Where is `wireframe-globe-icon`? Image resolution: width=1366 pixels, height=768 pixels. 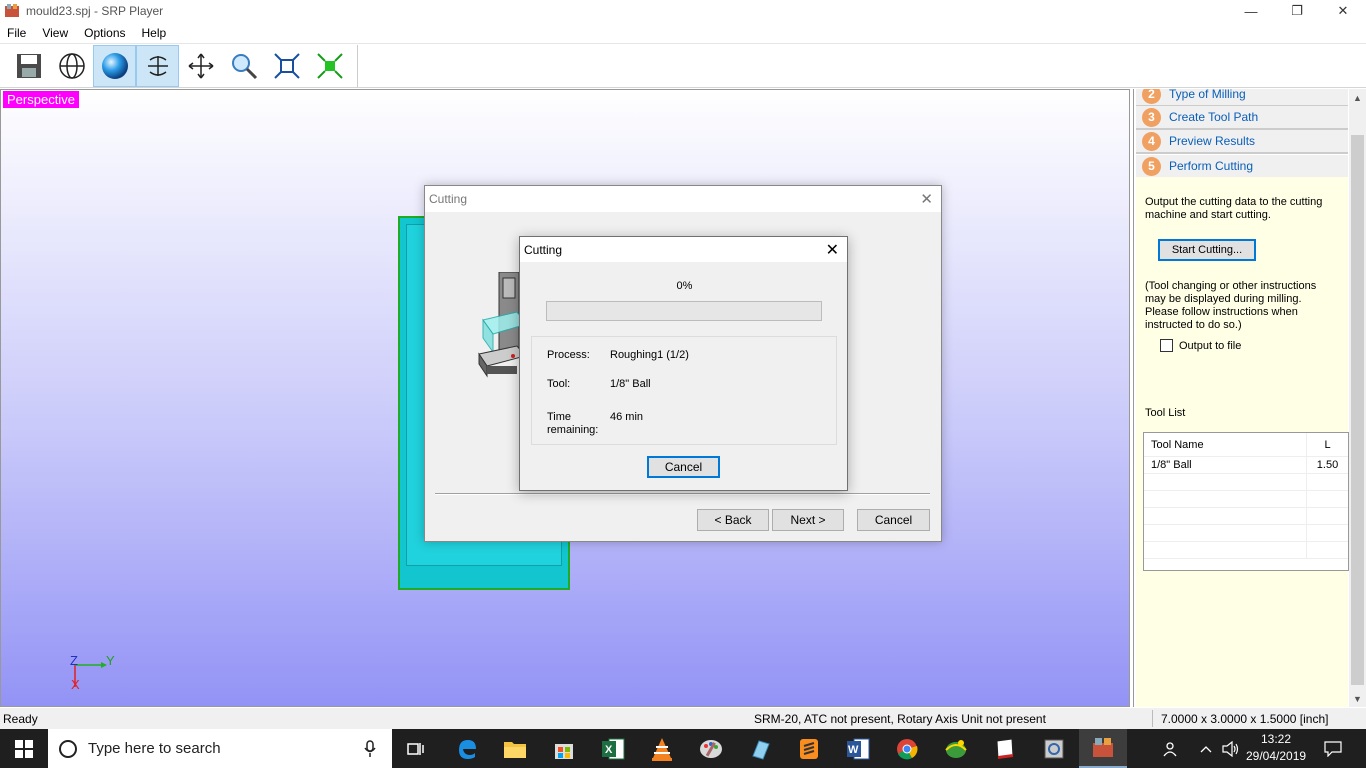
wireframe-globe-icon is located at coordinates (71, 65).